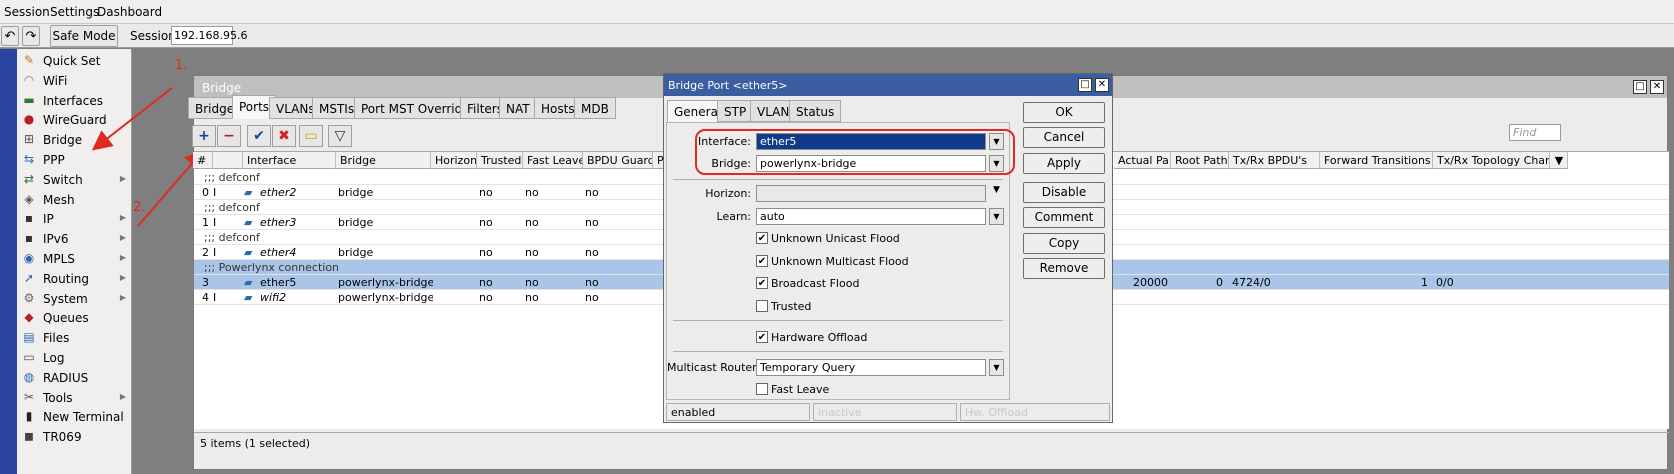  Describe the element at coordinates (27, 12) in the screenshot. I see `menu-session: Session` at that location.